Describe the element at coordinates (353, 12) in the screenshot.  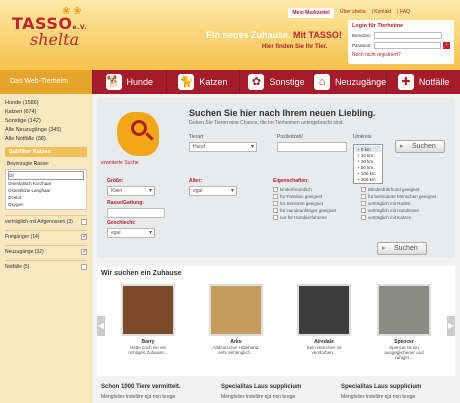
I see `link-ueber-shelta: Über shelta` at that location.